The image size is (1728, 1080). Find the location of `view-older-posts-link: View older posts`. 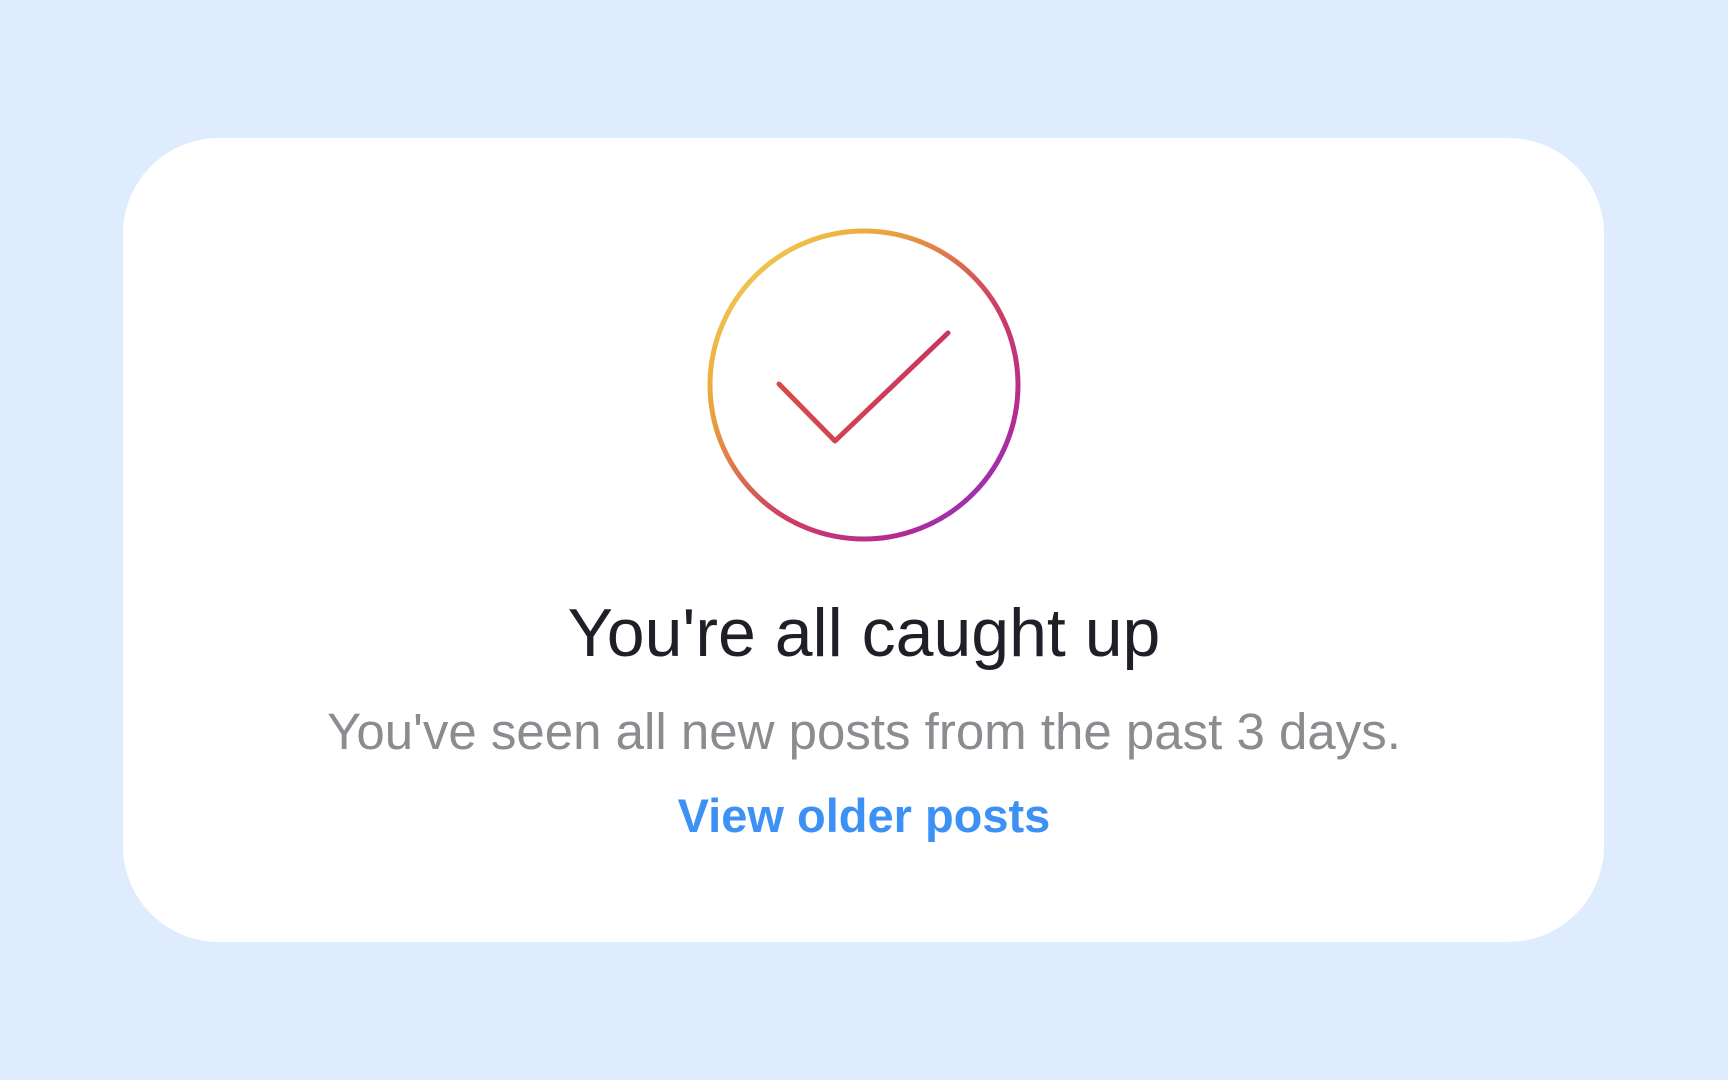

view-older-posts-link: View older posts is located at coordinates (864, 815).